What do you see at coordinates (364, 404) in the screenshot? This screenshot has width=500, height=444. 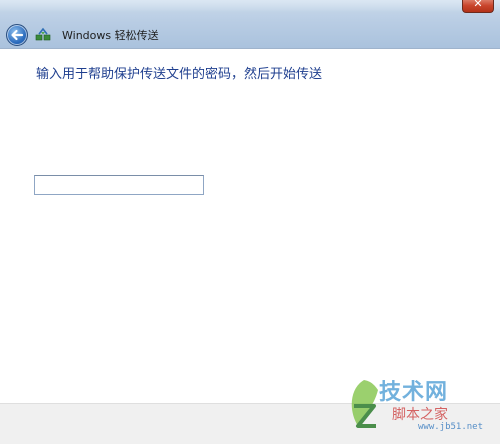 I see `watermark-leaf-icon` at bounding box center [364, 404].